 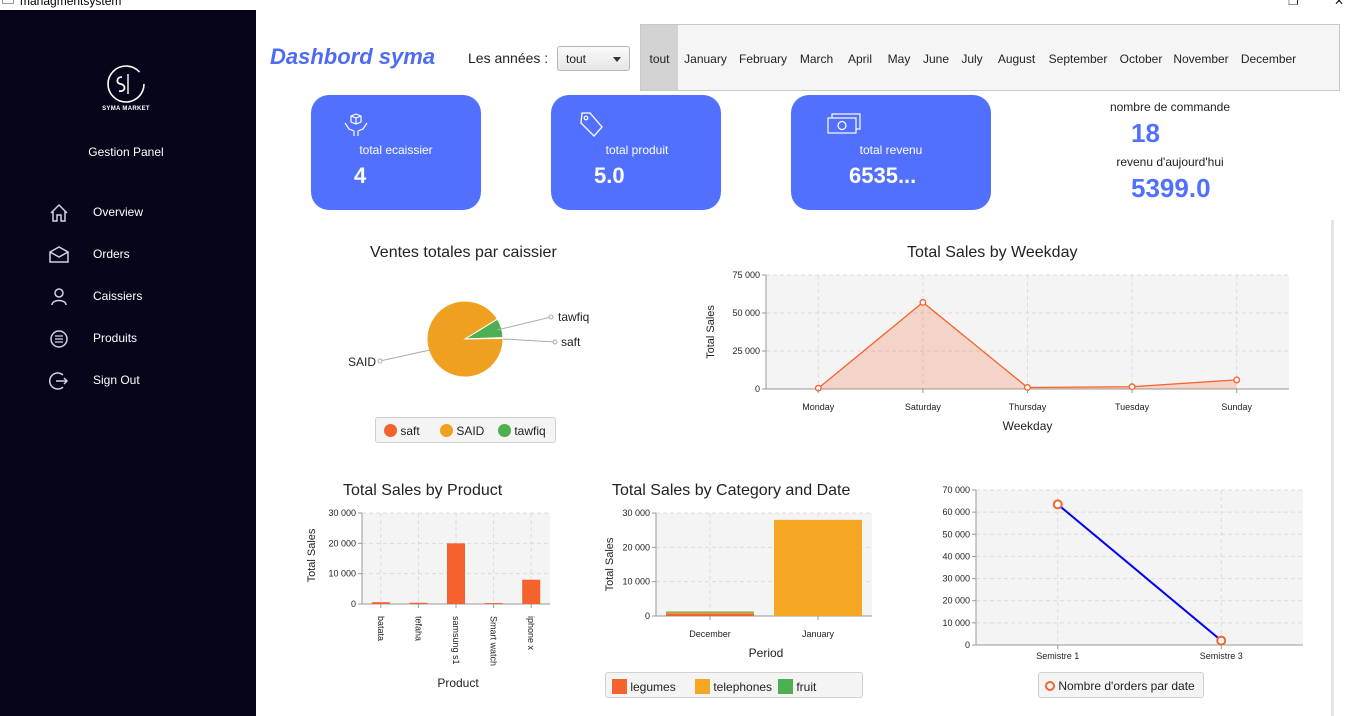 What do you see at coordinates (551, 317) in the screenshot?
I see `leader-dot` at bounding box center [551, 317].